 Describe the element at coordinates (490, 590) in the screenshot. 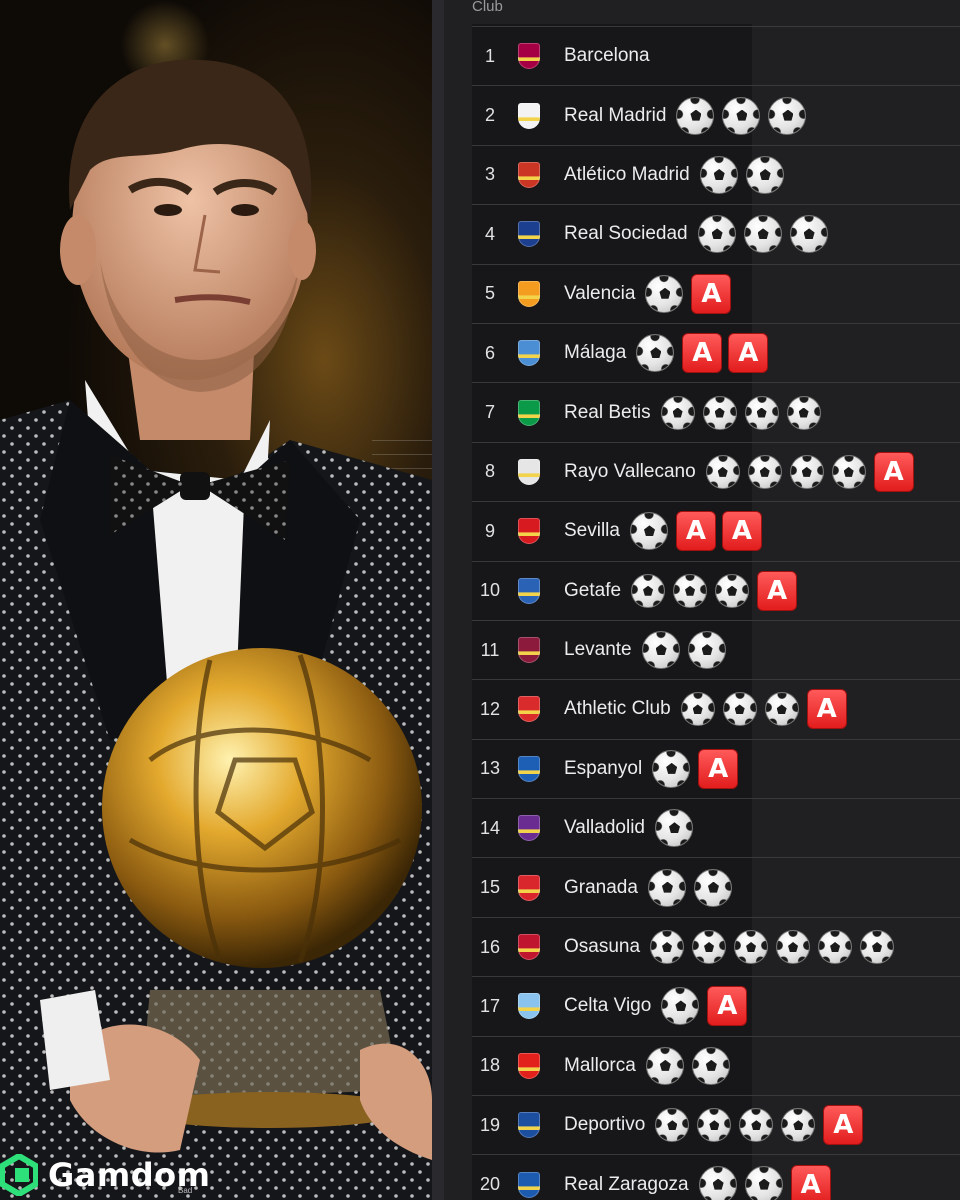

I see `rank-number: 10` at that location.